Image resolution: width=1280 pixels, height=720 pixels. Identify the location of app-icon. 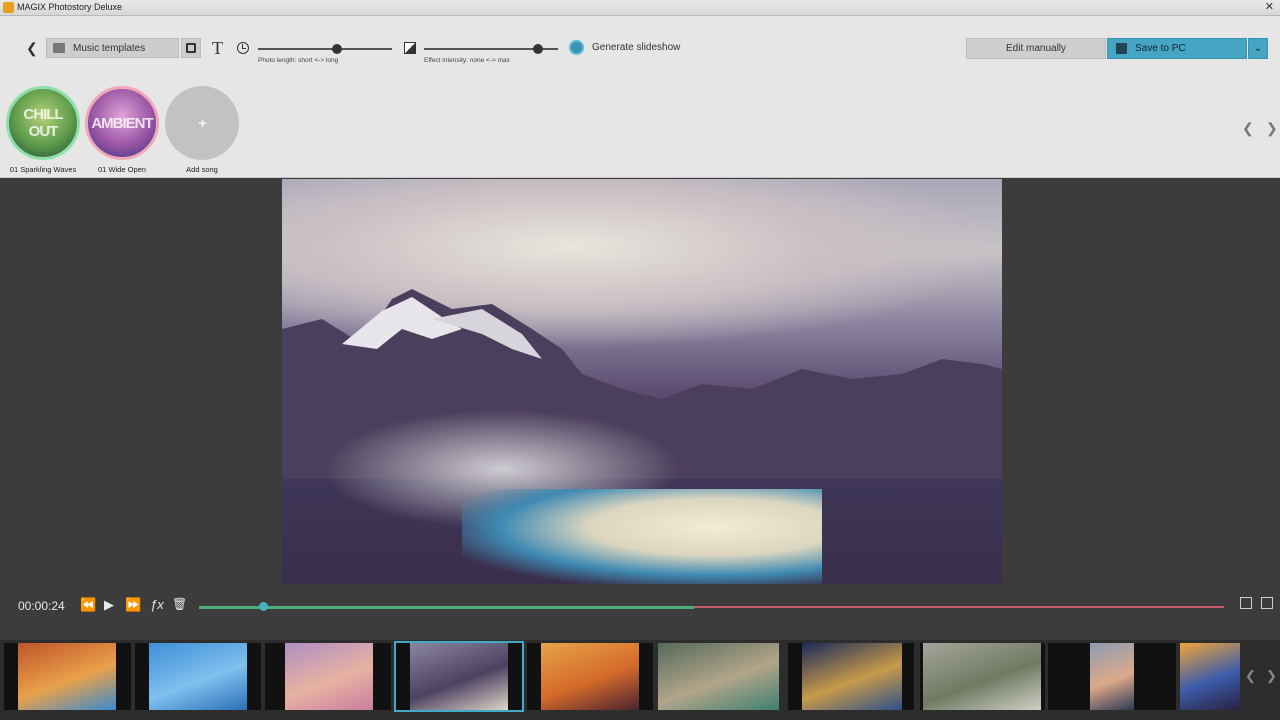
(8, 7).